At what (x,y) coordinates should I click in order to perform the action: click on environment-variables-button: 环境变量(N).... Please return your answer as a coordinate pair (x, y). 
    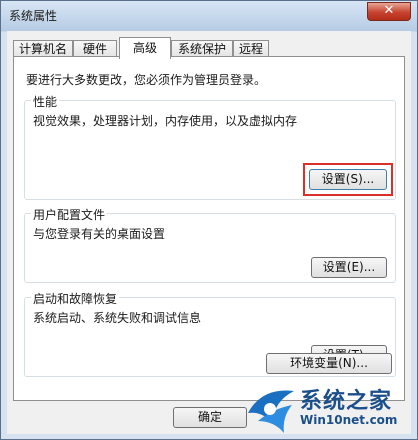
    Looking at the image, I should click on (329, 363).